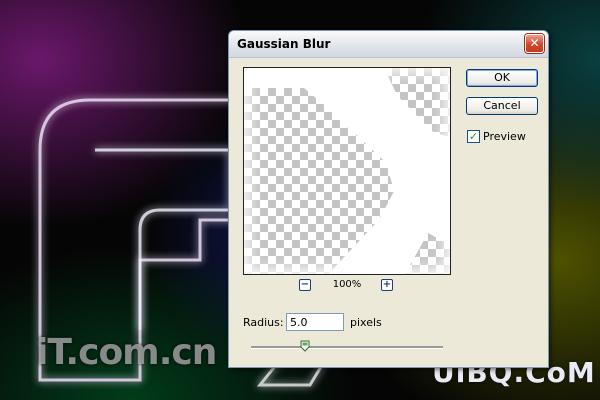 The image size is (600, 400). I want to click on zoom-controls: − 100% +, so click(347, 286).